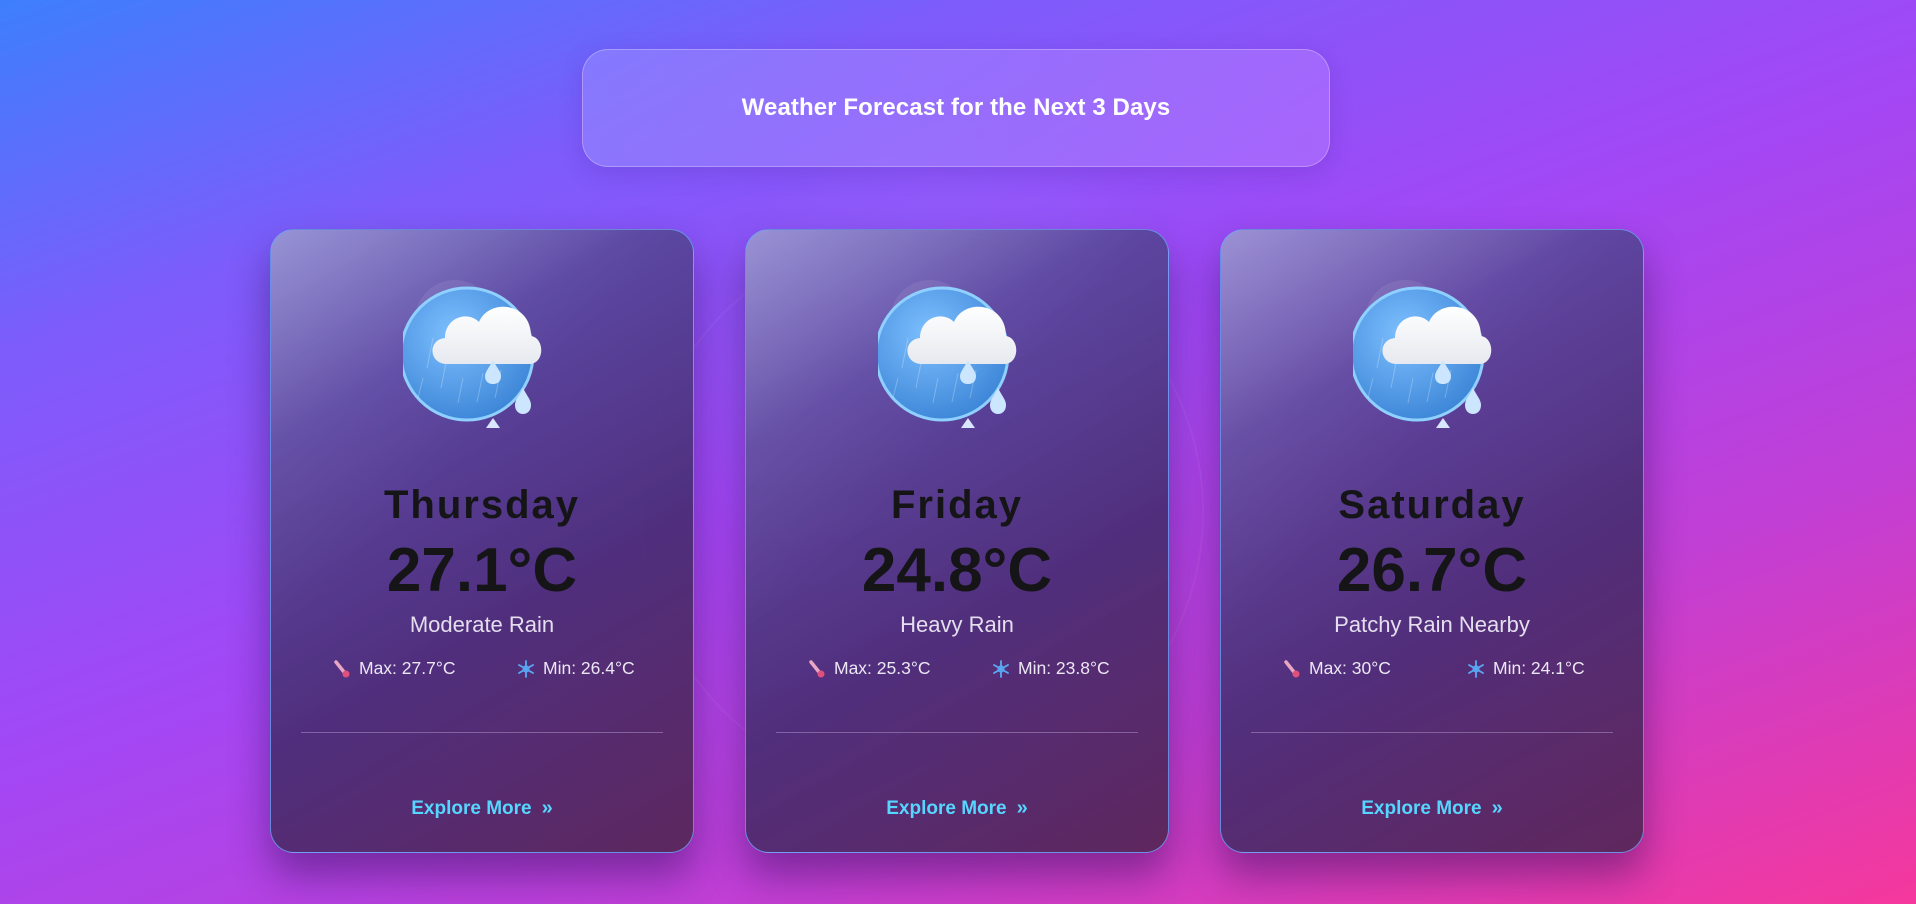 The height and width of the screenshot is (904, 1916). What do you see at coordinates (1432, 624) in the screenshot?
I see `condition: Patchy Rain Nearby` at bounding box center [1432, 624].